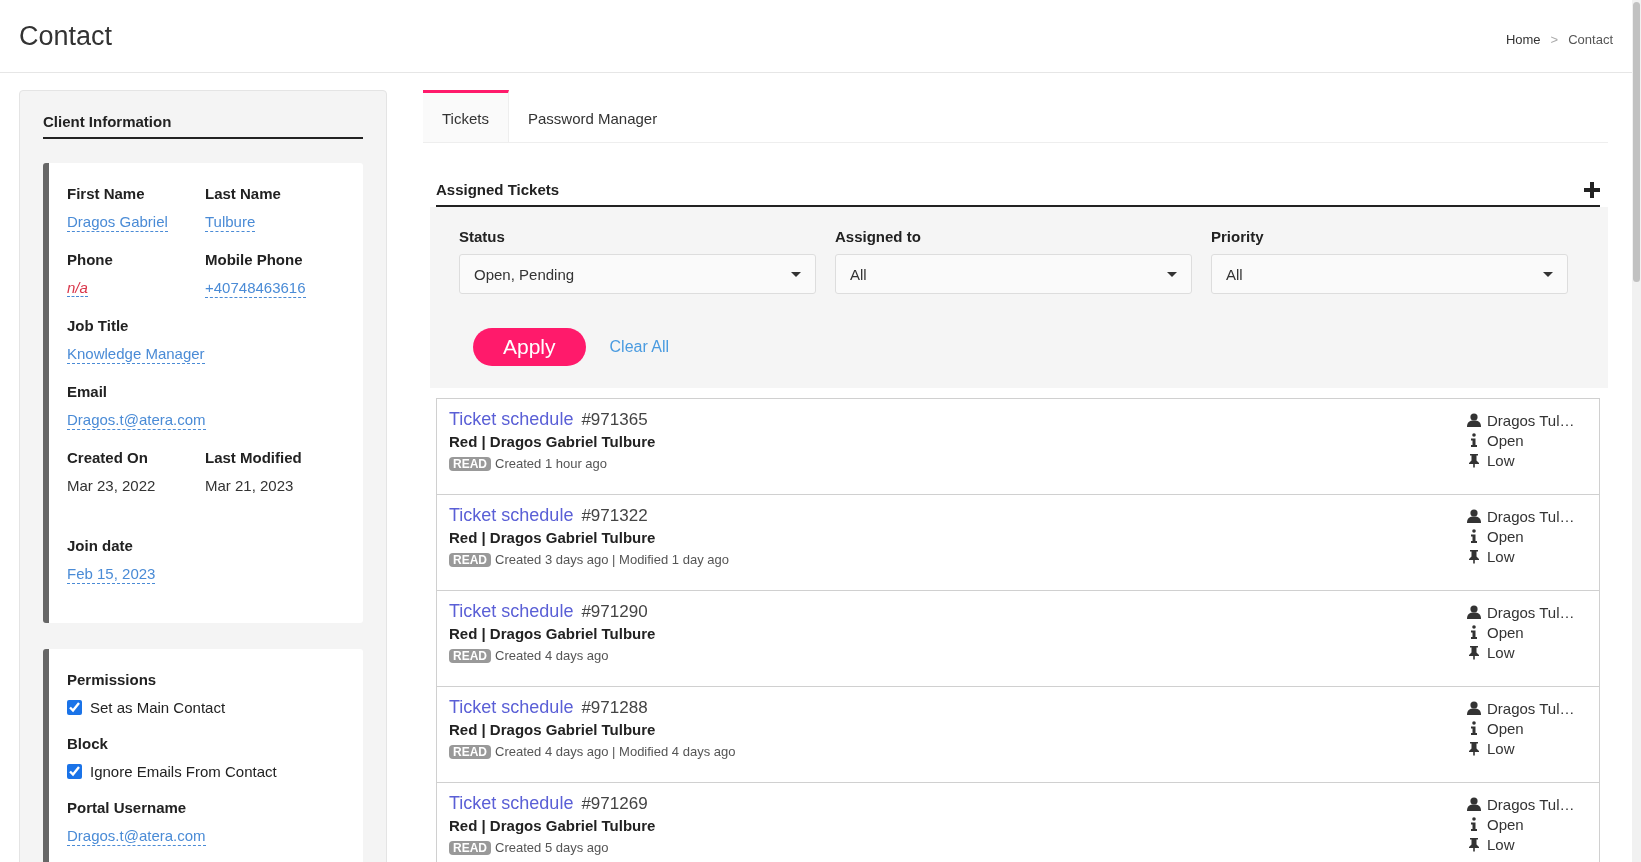 This screenshot has height=862, width=1641. I want to click on field-label: Last Modified, so click(254, 457).